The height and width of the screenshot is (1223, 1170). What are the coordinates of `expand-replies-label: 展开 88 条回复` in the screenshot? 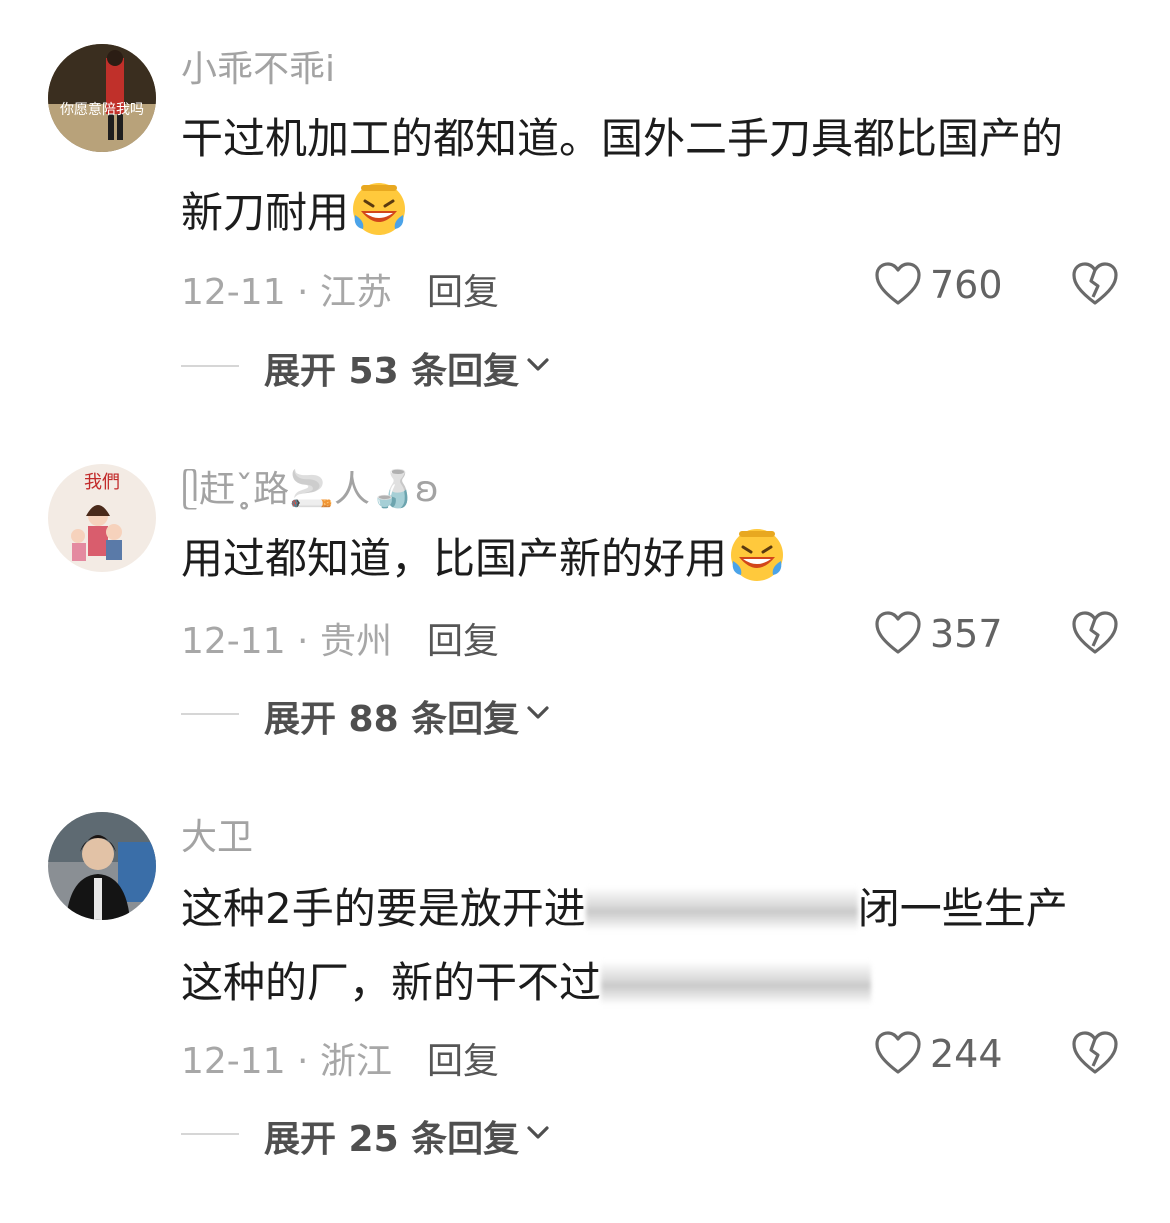 It's located at (392, 719).